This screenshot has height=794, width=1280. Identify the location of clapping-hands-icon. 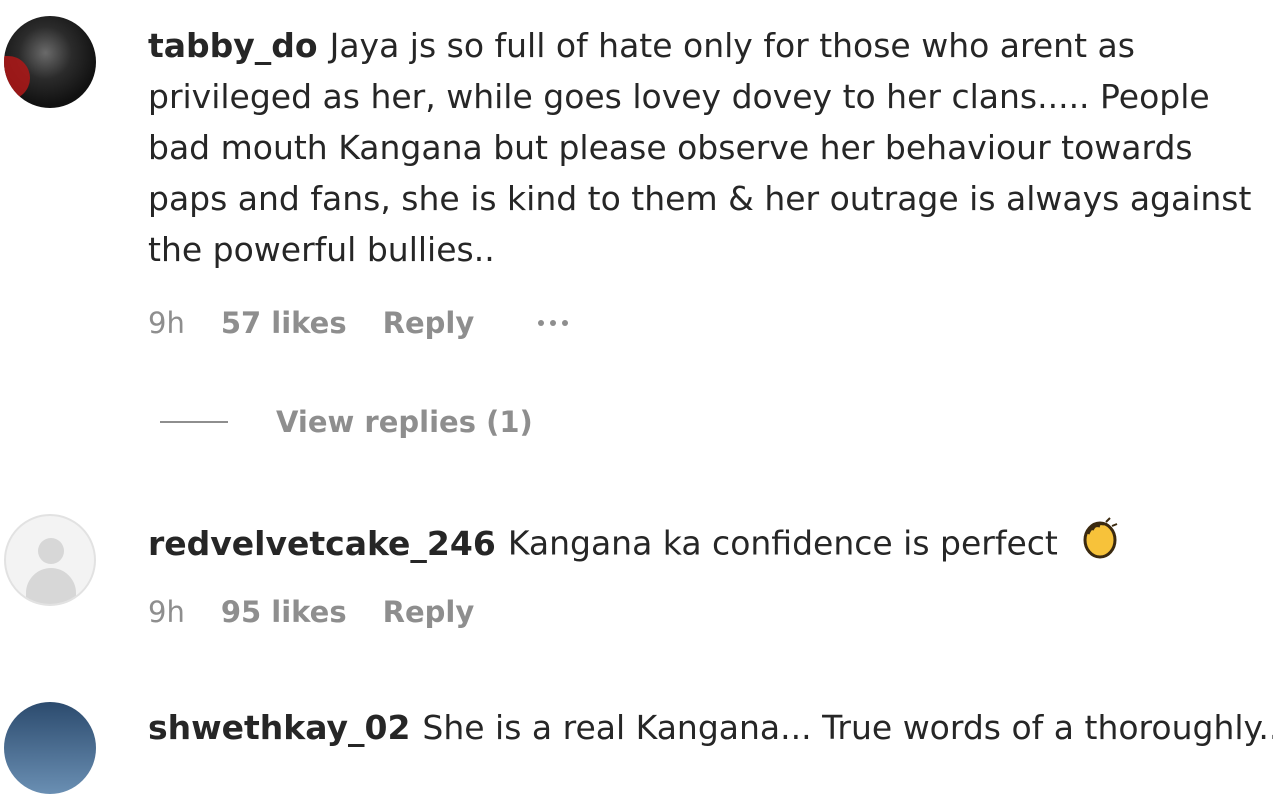
(1098, 545).